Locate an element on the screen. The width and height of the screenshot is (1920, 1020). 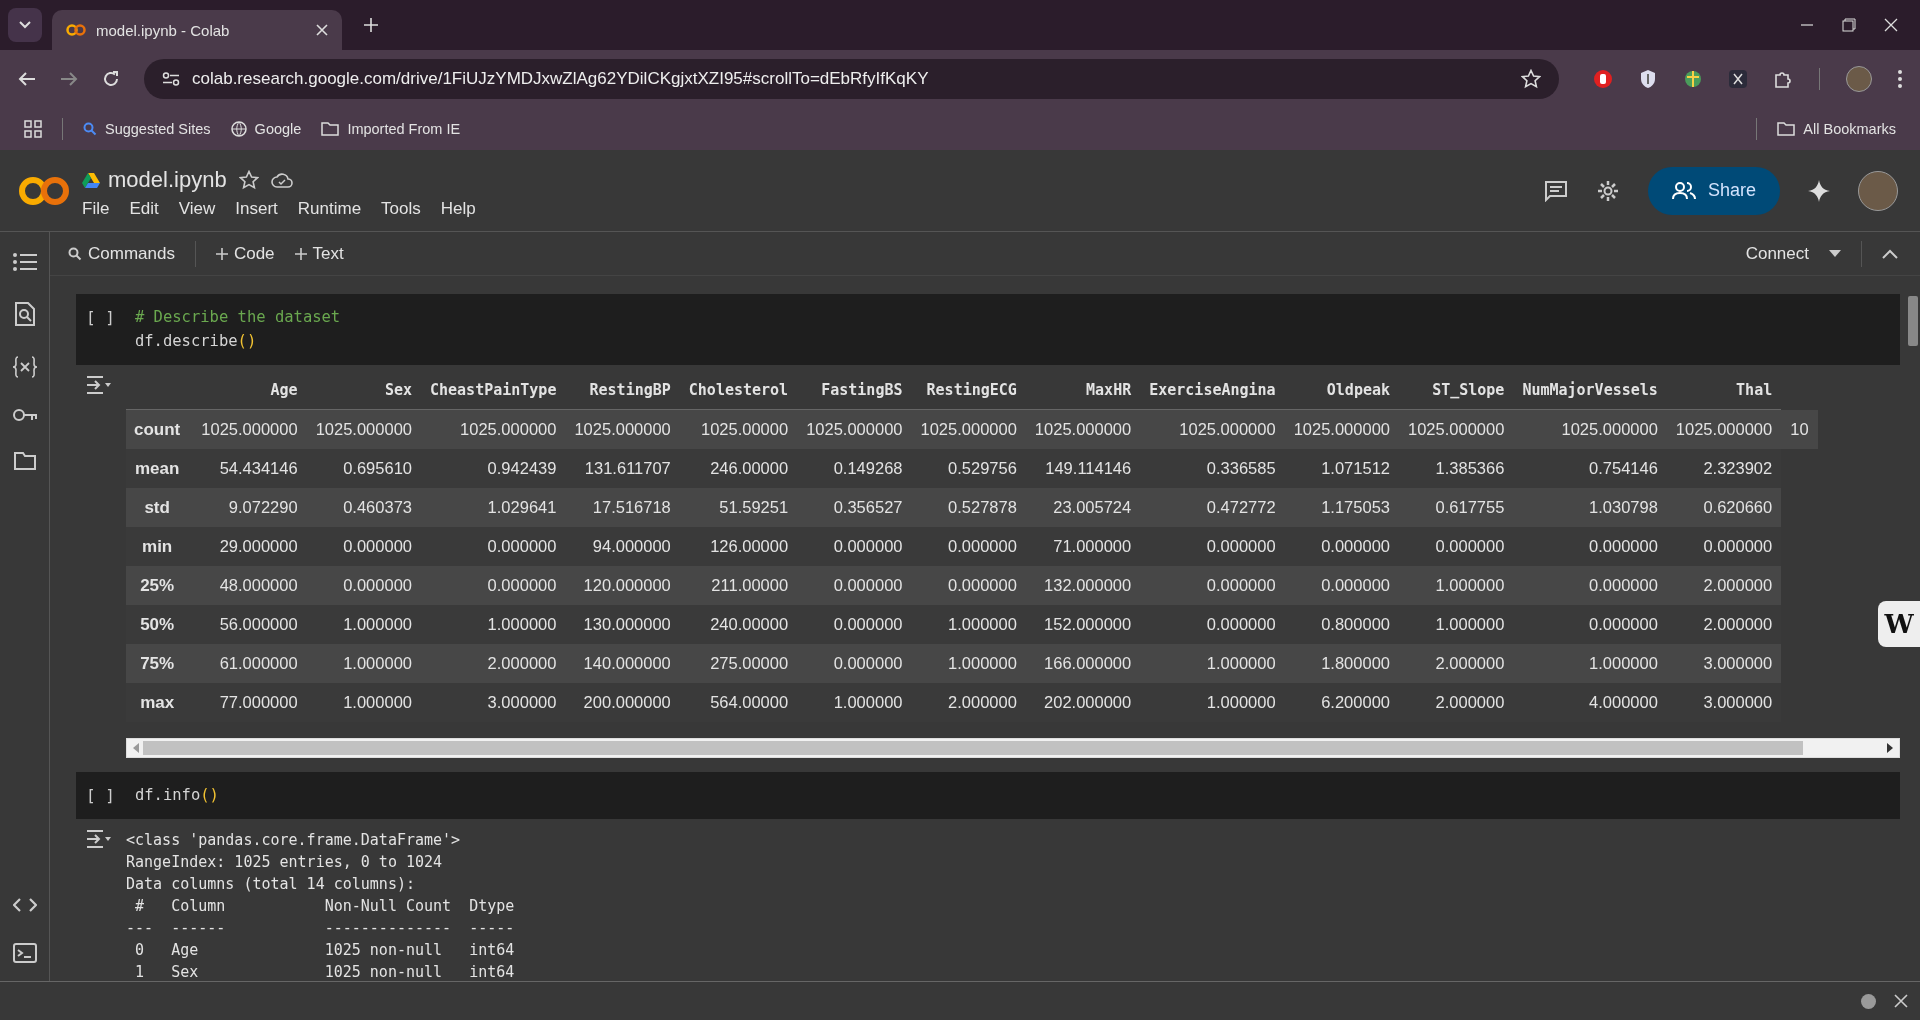
table-cell: 120.000000 is located at coordinates (622, 585).